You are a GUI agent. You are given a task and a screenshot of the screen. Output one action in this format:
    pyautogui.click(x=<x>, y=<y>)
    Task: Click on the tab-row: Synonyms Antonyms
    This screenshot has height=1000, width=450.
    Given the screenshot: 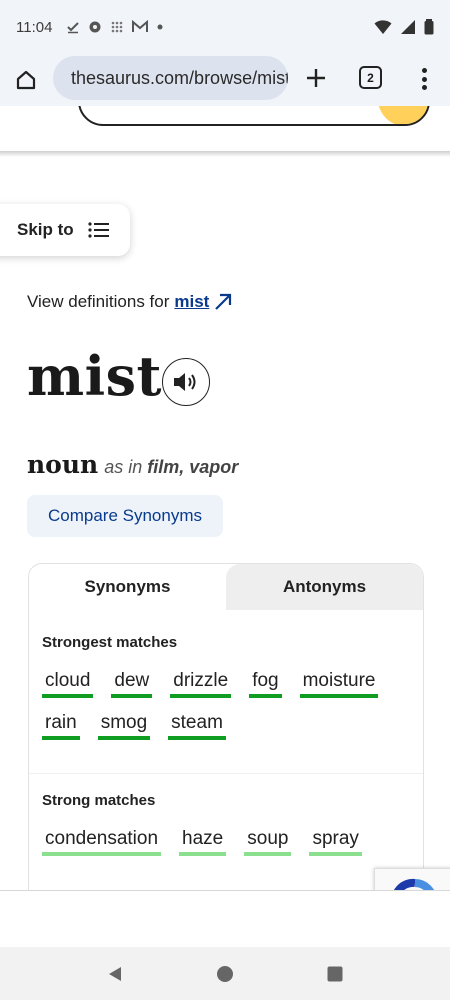 What is the action you would take?
    pyautogui.click(x=226, y=587)
    